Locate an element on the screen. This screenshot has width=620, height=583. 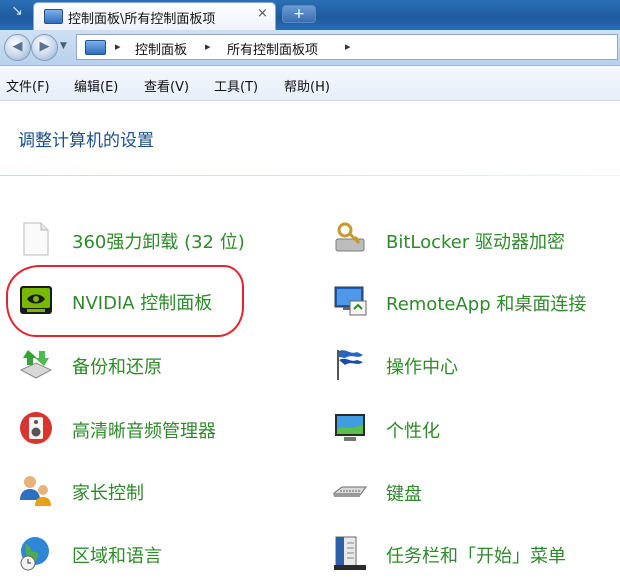
breadcrumb-control-panel: 控制面板 is located at coordinates (161, 48).